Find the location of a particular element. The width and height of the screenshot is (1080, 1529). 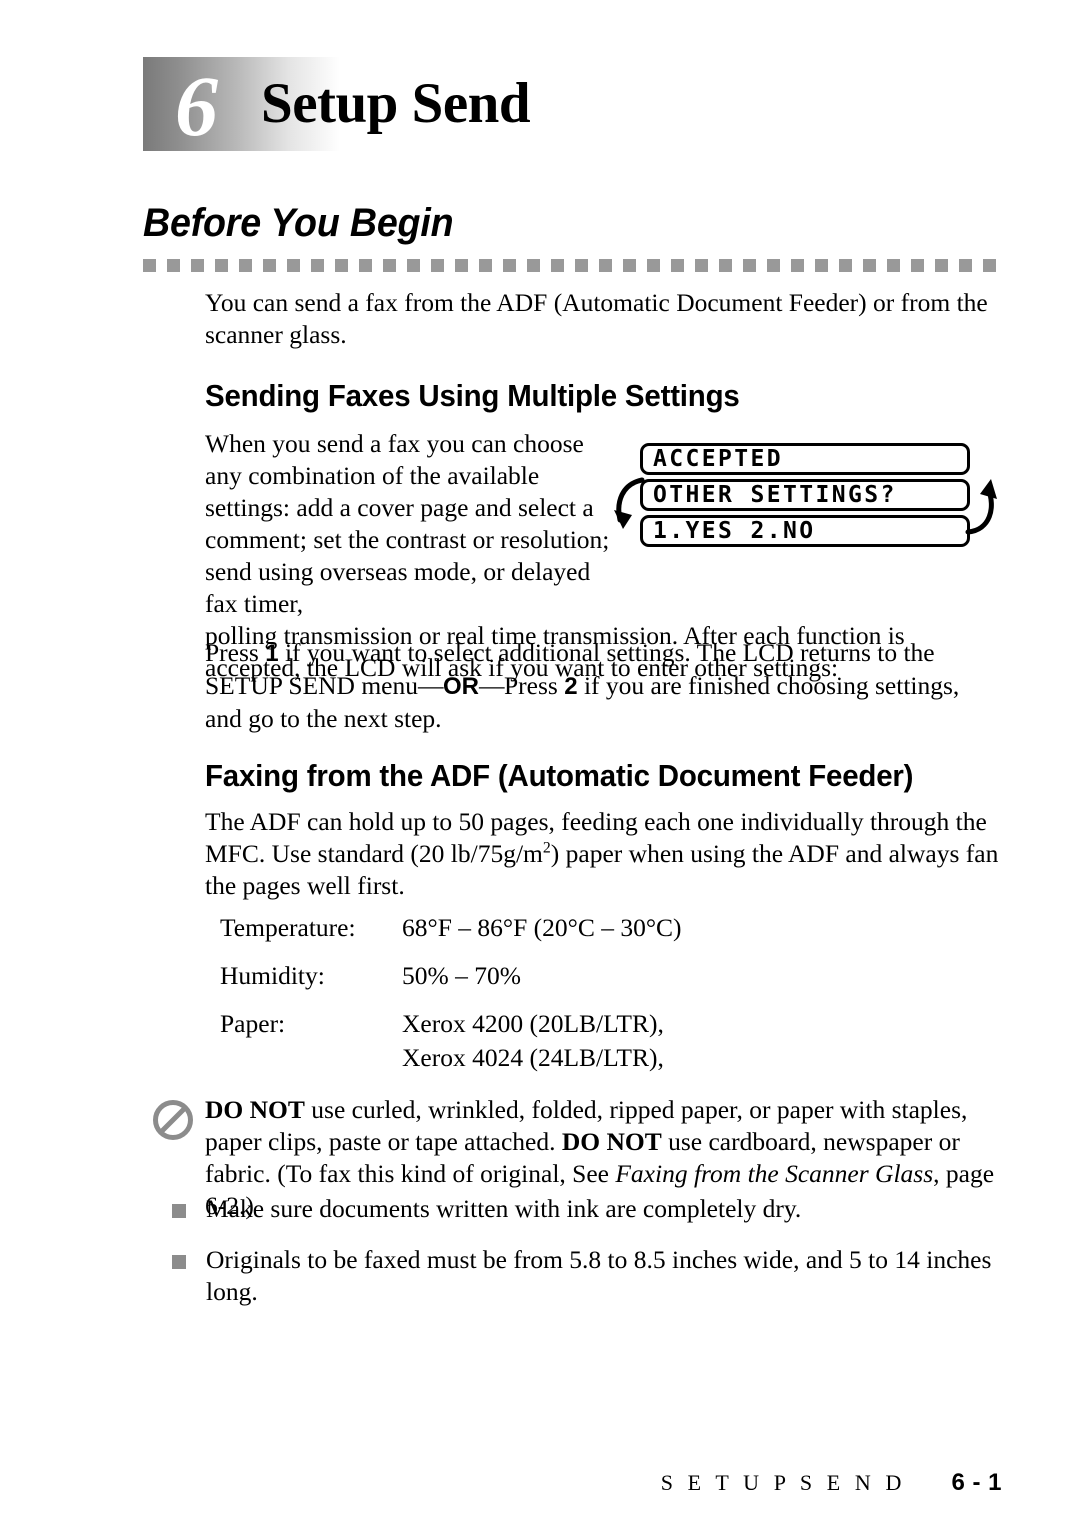

press-middle-2: Press is located at coordinates (534, 685).